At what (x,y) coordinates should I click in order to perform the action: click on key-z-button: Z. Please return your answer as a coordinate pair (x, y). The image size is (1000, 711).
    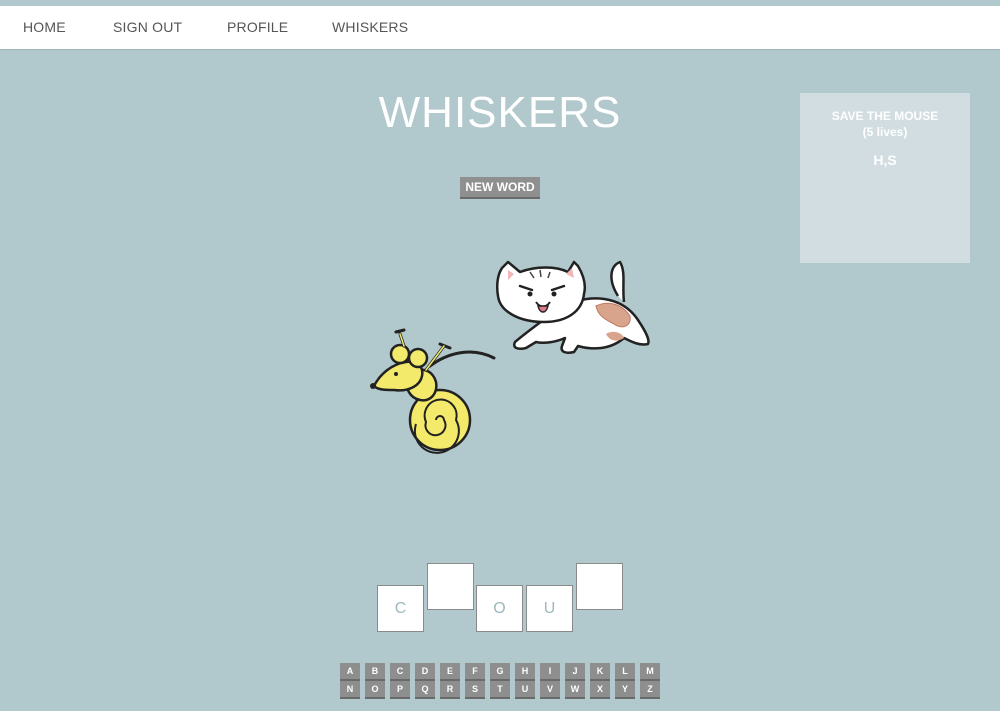
    Looking at the image, I should click on (650, 690).